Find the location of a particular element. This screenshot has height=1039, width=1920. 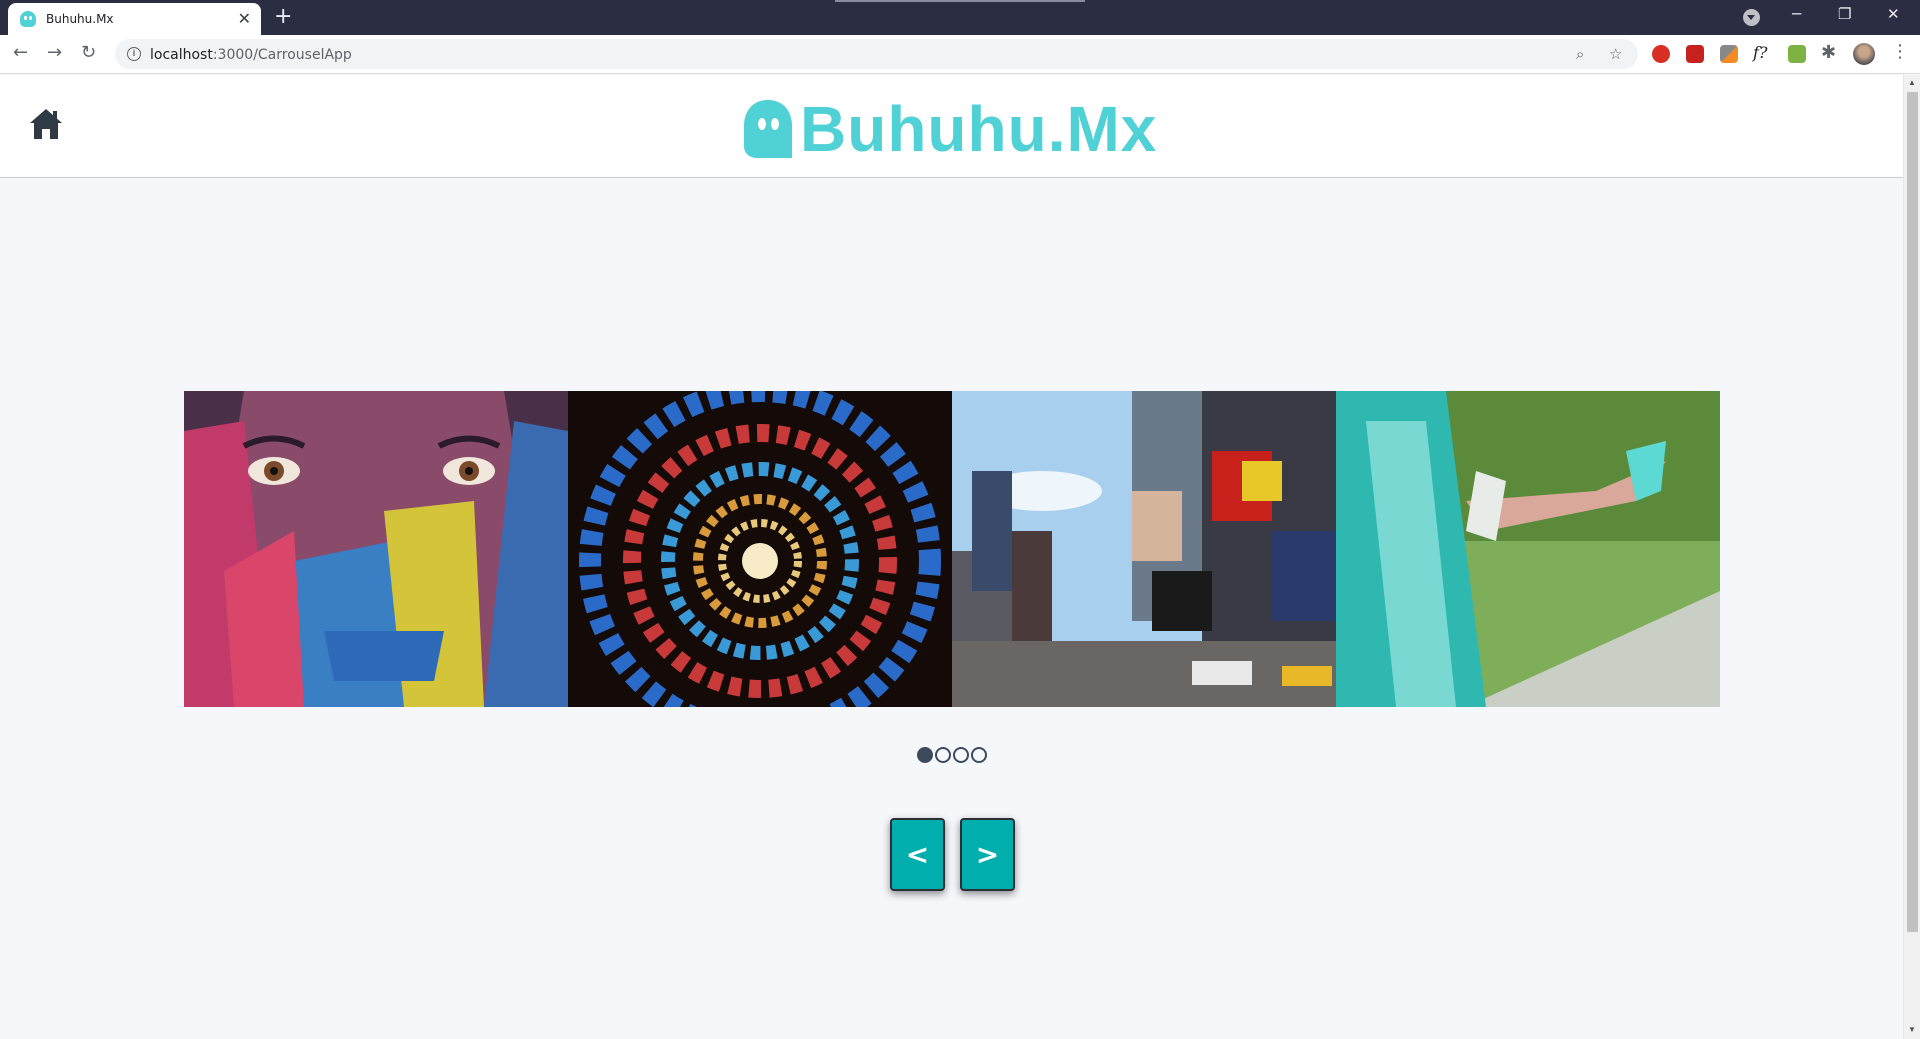

ghost-logo-icon is located at coordinates (768, 129).